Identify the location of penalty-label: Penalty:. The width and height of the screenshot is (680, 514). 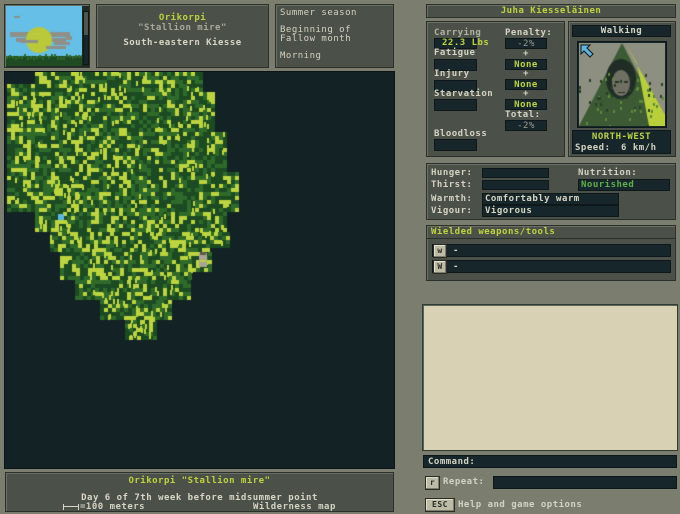
(529, 33).